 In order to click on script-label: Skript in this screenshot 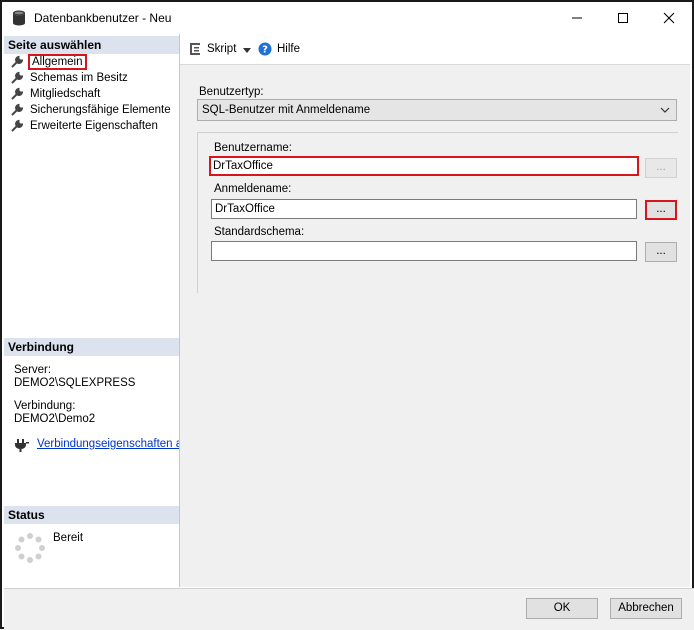, I will do `click(222, 49)`.